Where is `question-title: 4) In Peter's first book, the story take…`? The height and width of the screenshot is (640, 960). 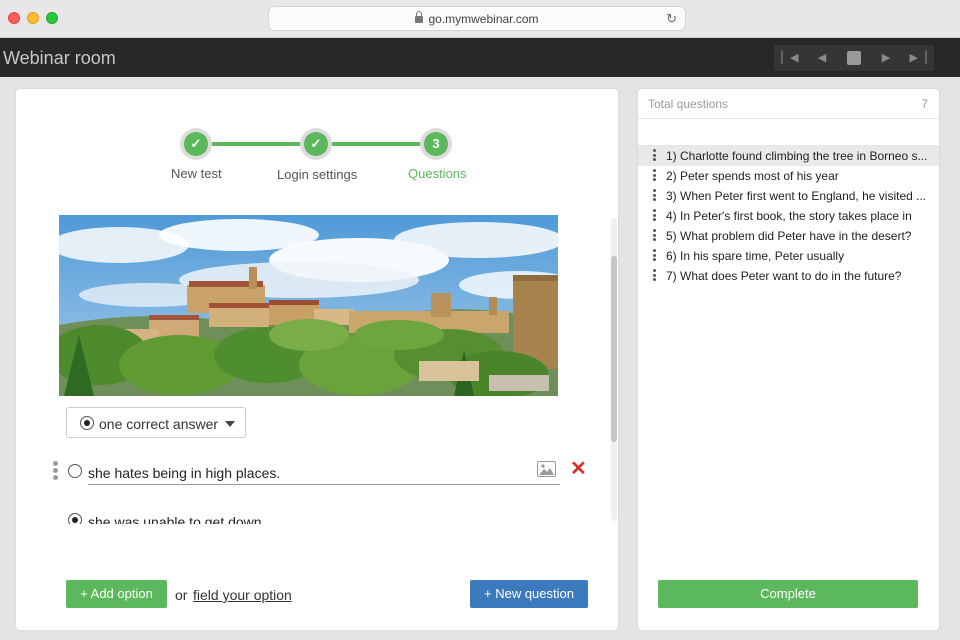 question-title: 4) In Peter's first book, the story take… is located at coordinates (789, 216).